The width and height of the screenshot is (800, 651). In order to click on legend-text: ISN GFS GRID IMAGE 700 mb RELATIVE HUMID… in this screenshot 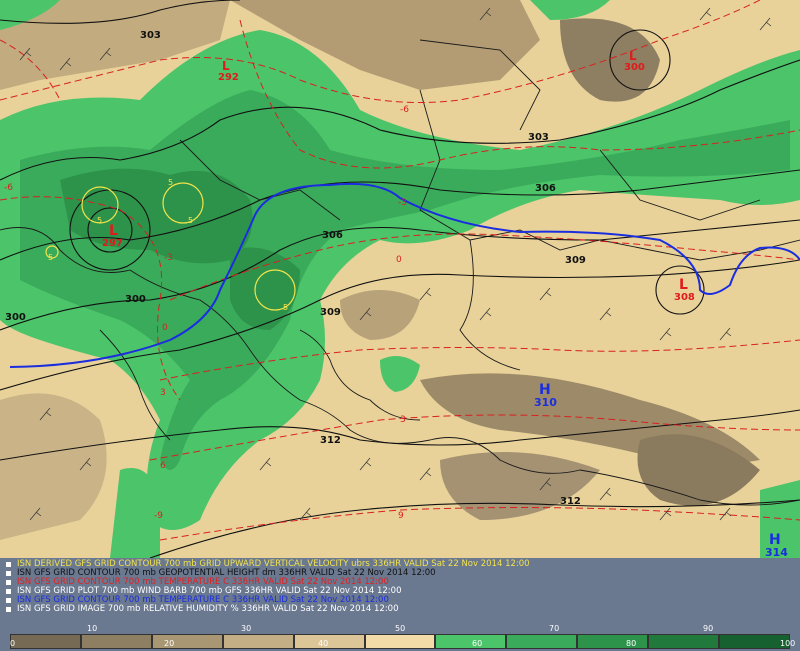, I will do `click(208, 609)`.